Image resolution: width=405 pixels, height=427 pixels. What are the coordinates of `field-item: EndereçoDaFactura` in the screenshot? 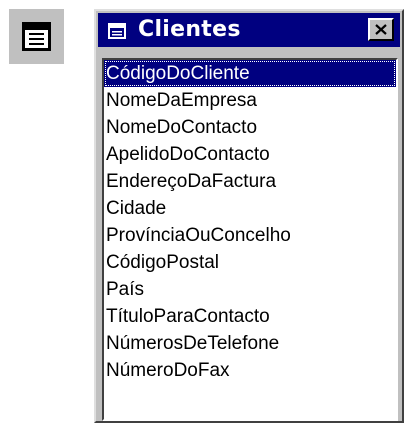 It's located at (250, 181).